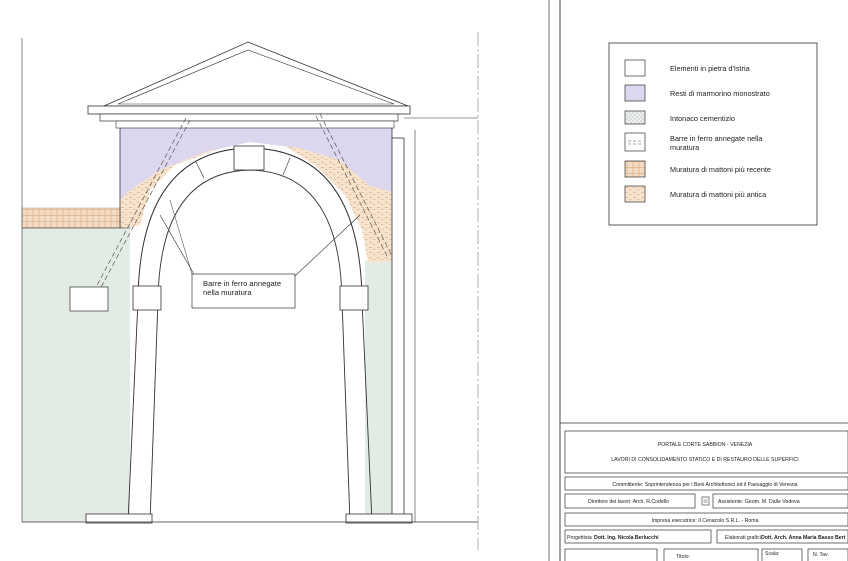  Describe the element at coordinates (702, 118) in the screenshot. I see `legend-label-cement: Intonaco cementizio` at that location.